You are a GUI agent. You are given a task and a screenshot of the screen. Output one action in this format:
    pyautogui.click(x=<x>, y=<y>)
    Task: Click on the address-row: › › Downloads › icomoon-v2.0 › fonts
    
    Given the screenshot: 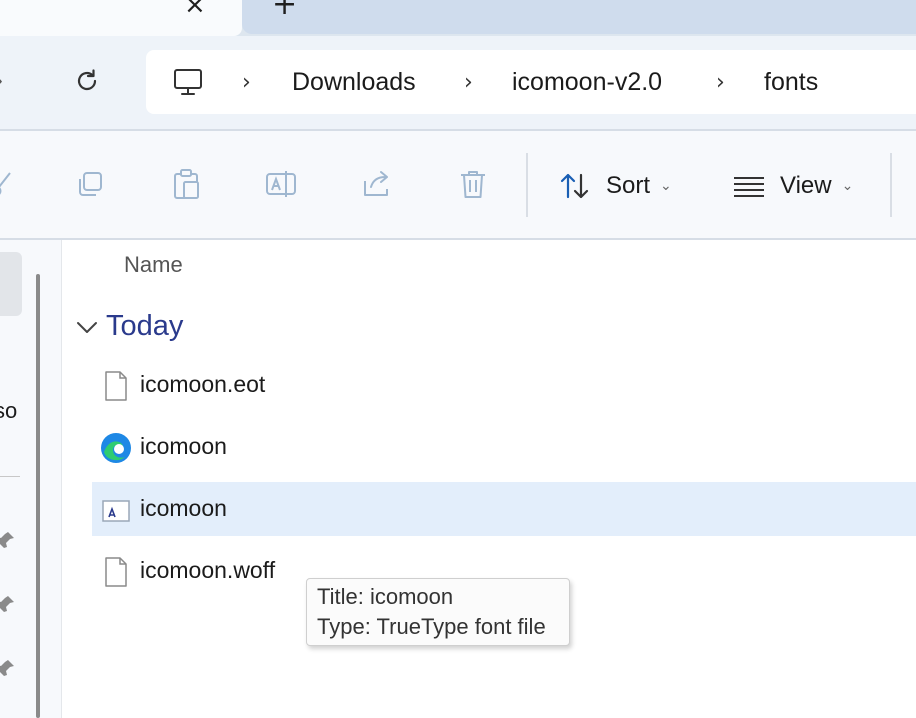 What is the action you would take?
    pyautogui.click(x=458, y=83)
    